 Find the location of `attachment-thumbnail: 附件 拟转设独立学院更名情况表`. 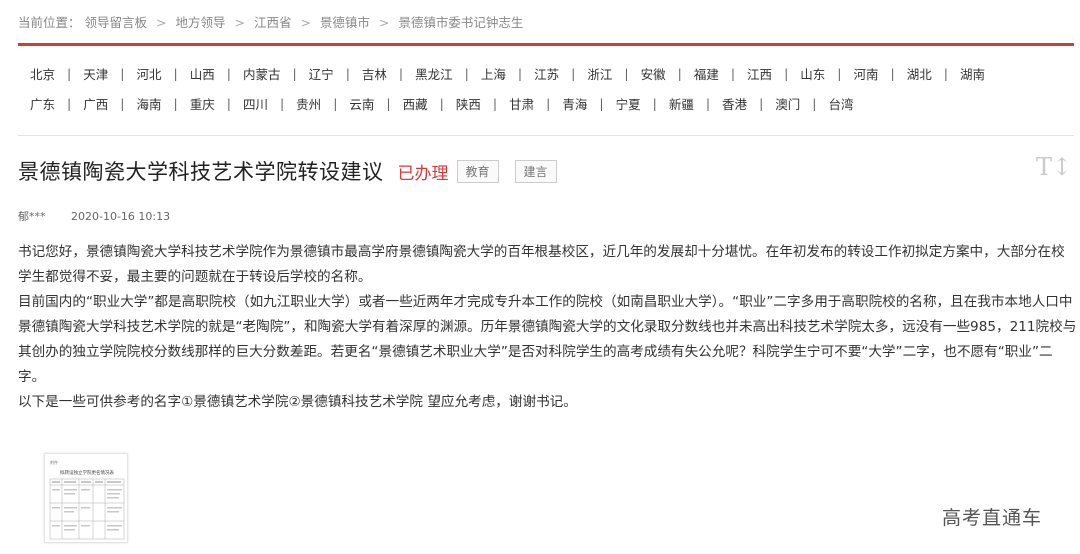

attachment-thumbnail: 附件 拟转设独立学院更名情况表 is located at coordinates (86, 498).